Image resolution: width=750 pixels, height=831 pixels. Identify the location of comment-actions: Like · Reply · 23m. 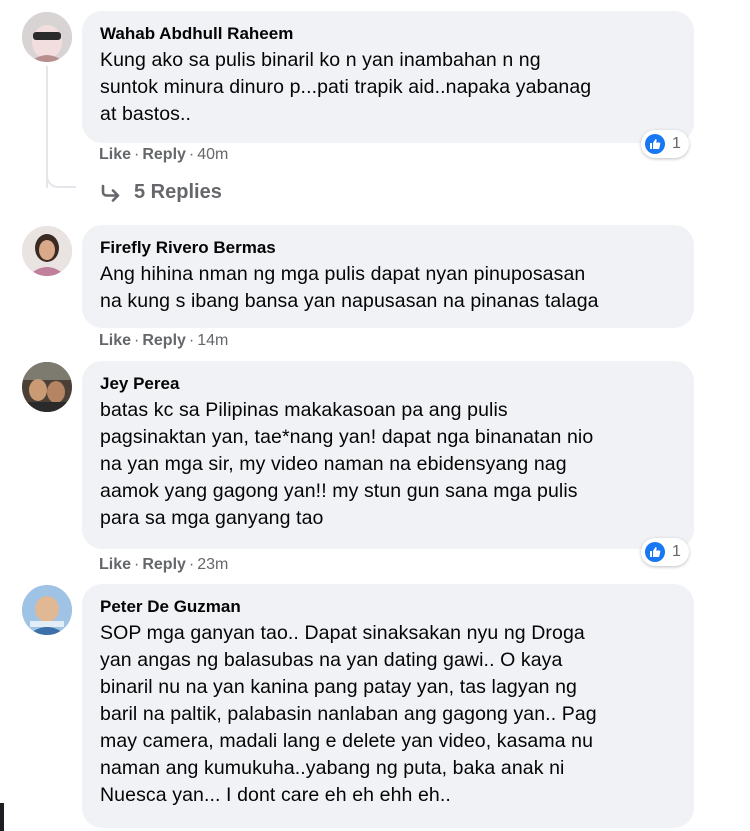
(164, 564).